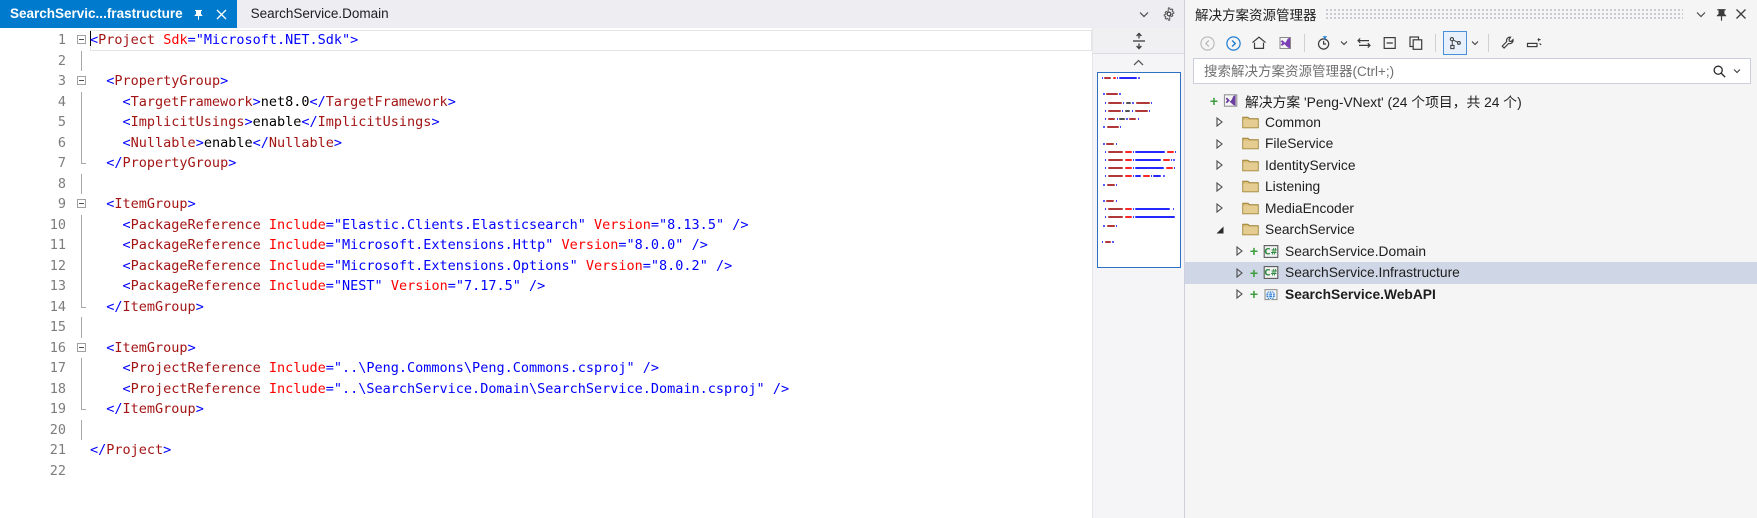 This screenshot has height=518, width=1757. I want to click on code-line: <Nullable>enable</Nullable>, so click(591, 143).